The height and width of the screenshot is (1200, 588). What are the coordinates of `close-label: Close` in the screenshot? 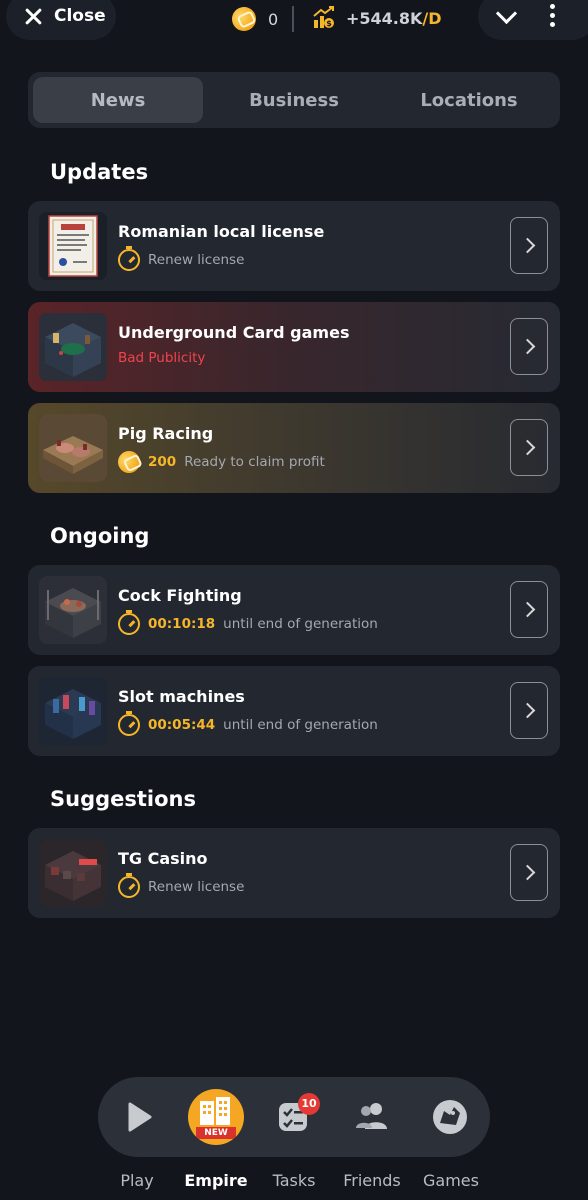 It's located at (80, 16).